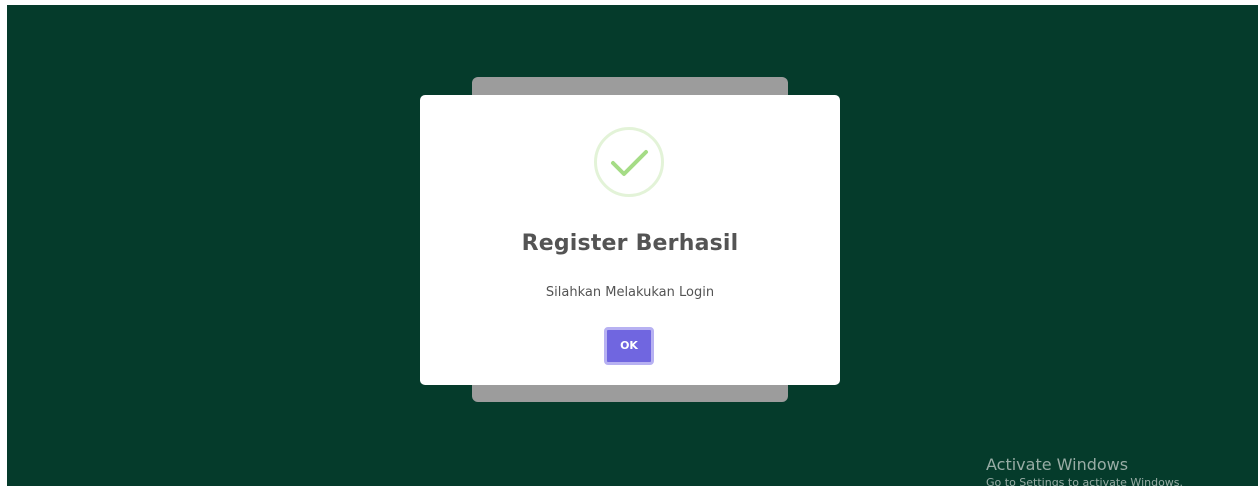  I want to click on checkmark-icon-glyph, so click(629, 163).